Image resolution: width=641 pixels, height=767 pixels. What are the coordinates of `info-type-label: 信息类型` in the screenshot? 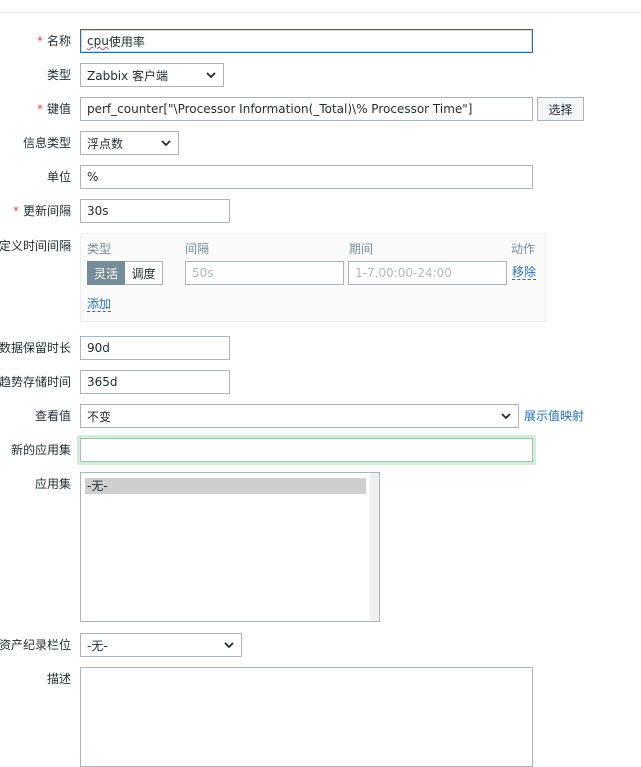 It's located at (46, 143).